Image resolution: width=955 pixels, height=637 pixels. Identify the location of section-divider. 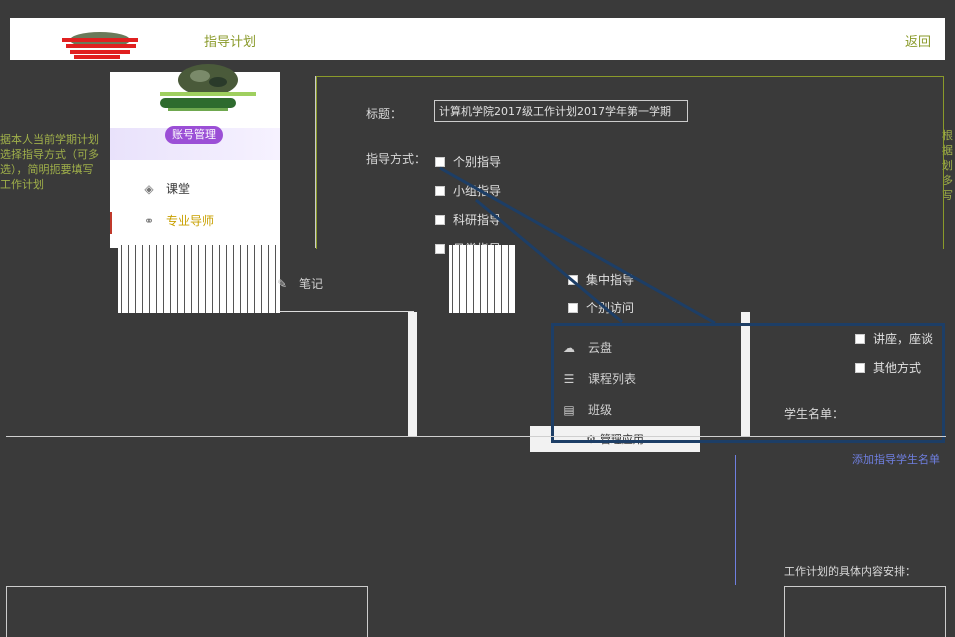
(476, 436).